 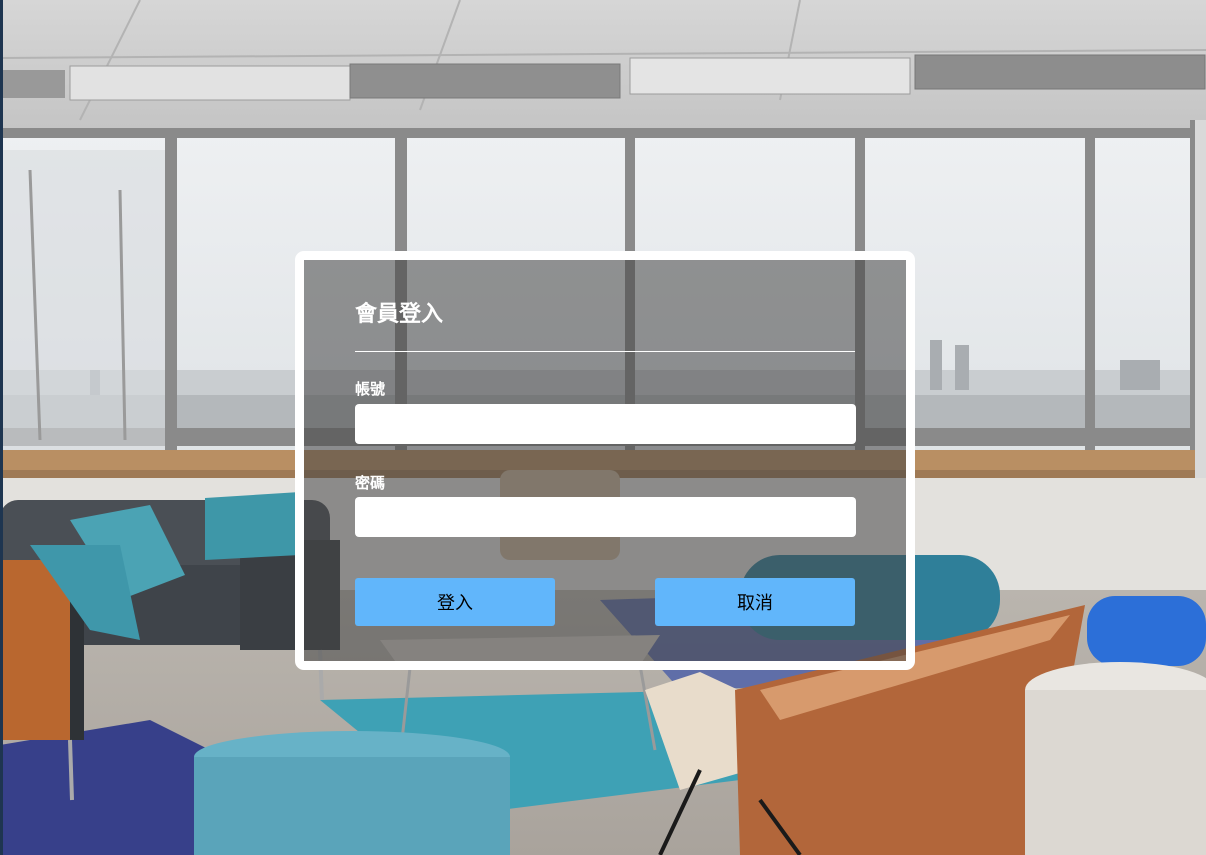 What do you see at coordinates (370, 389) in the screenshot?
I see `account-label: 帳號` at bounding box center [370, 389].